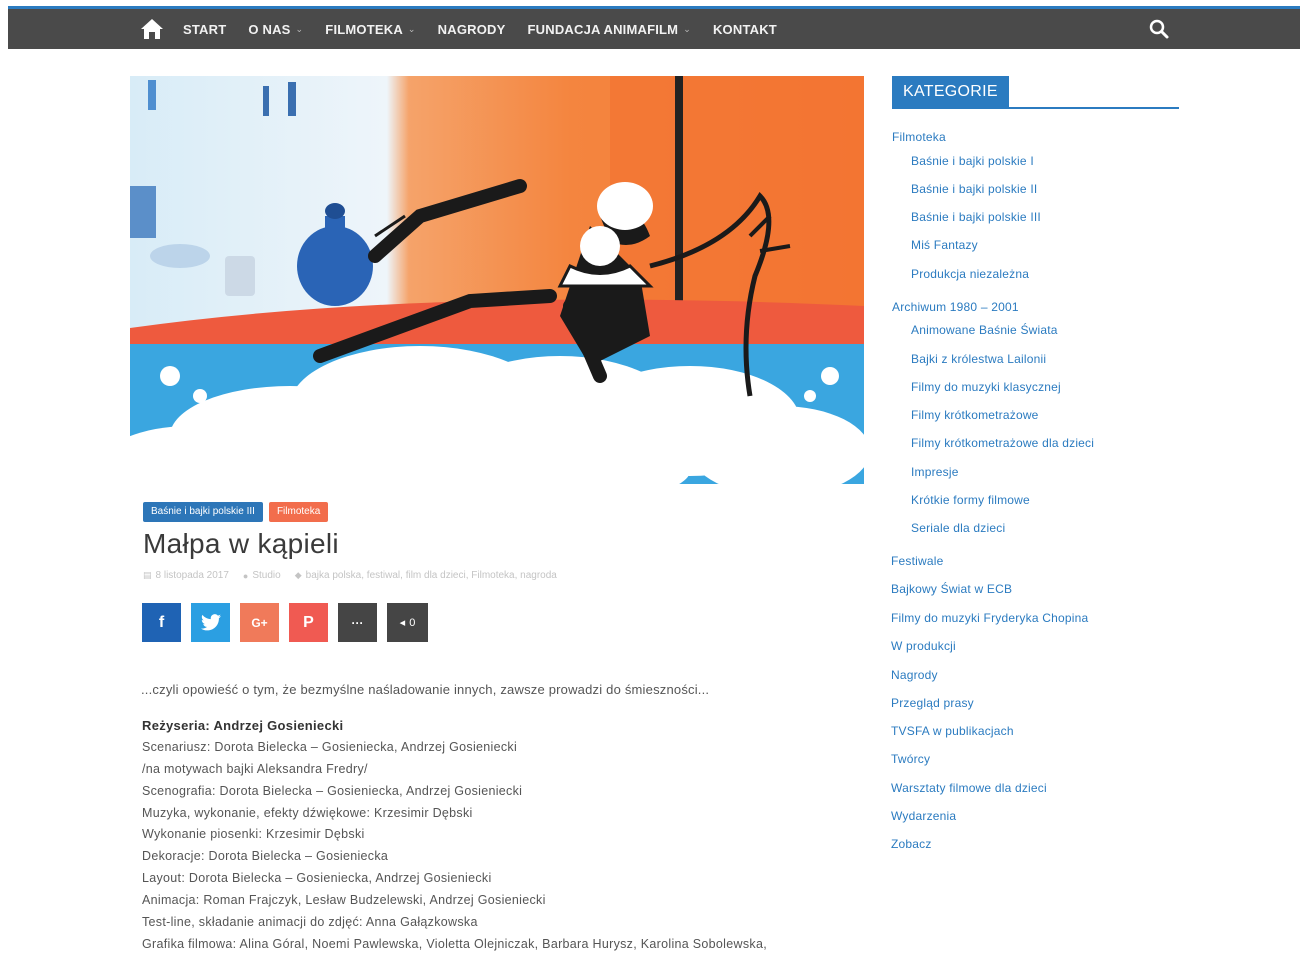  Describe the element at coordinates (917, 561) in the screenshot. I see `category-link-festiwale: Festiwale` at that location.